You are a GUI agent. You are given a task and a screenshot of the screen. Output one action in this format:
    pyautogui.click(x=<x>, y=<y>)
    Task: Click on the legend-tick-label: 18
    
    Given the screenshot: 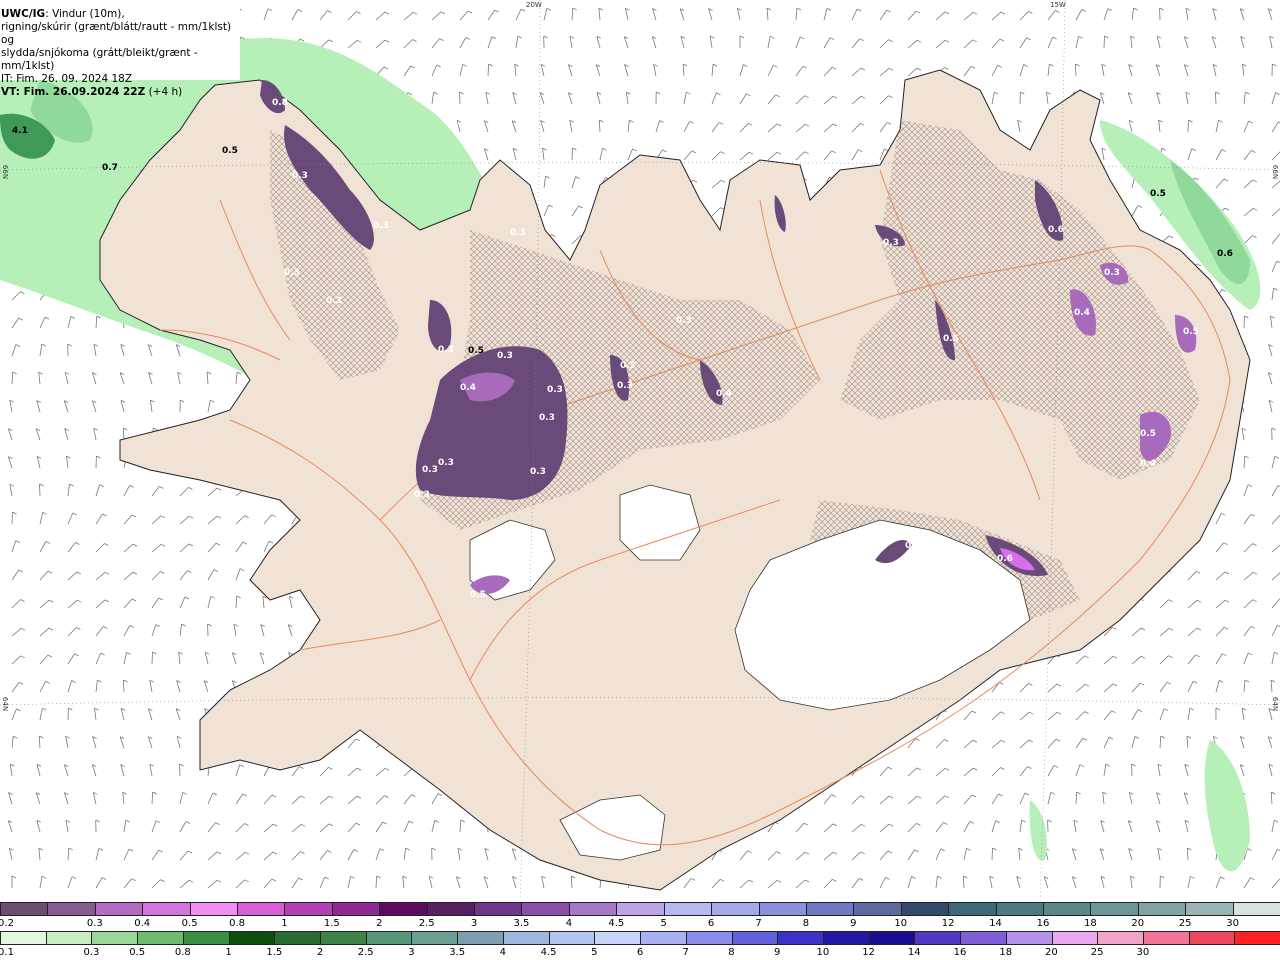 What is the action you would take?
    pyautogui.click(x=1006, y=952)
    